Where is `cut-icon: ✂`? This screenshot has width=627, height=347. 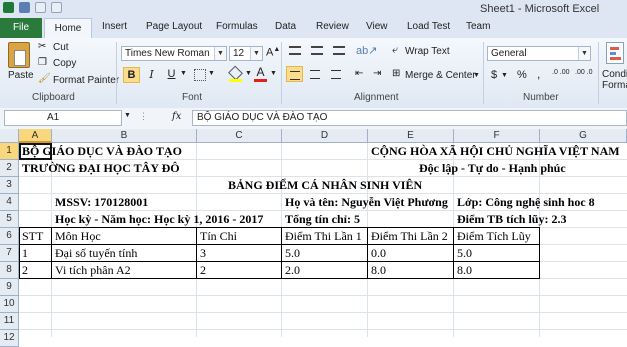
cut-icon: ✂ is located at coordinates (42, 46).